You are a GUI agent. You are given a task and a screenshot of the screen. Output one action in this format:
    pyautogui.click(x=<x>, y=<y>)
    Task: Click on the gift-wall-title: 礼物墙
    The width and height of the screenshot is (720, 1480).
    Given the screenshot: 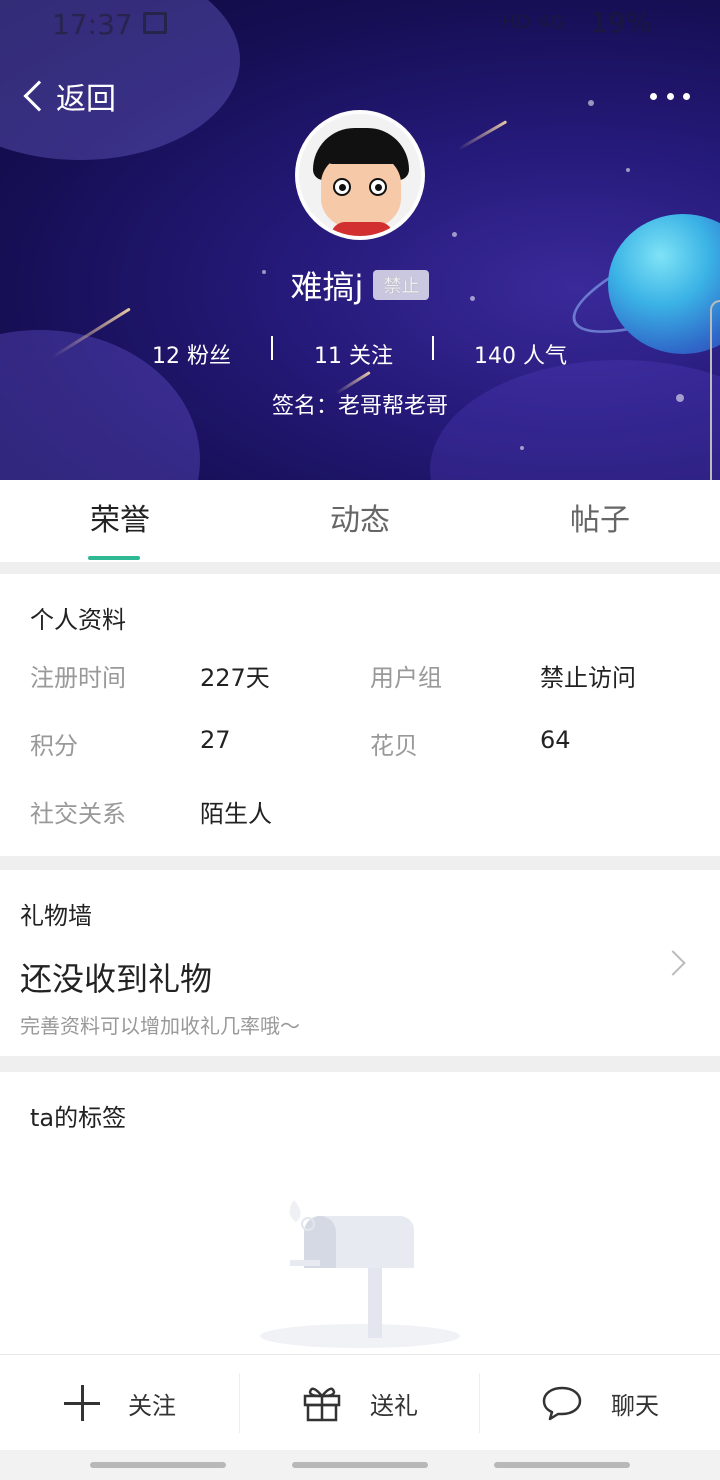 What is the action you would take?
    pyautogui.click(x=56, y=916)
    